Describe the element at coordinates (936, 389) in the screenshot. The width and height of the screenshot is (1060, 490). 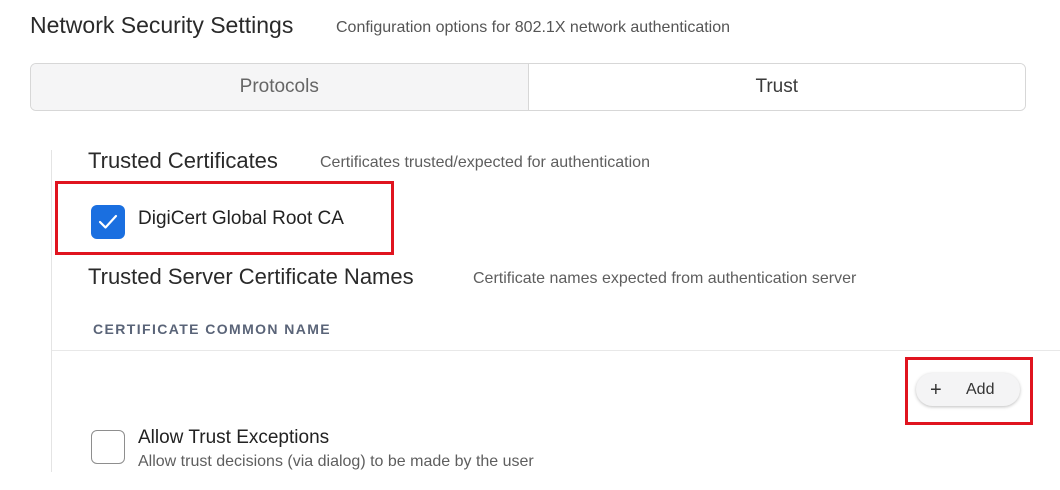
I see `plus-icon: +` at that location.